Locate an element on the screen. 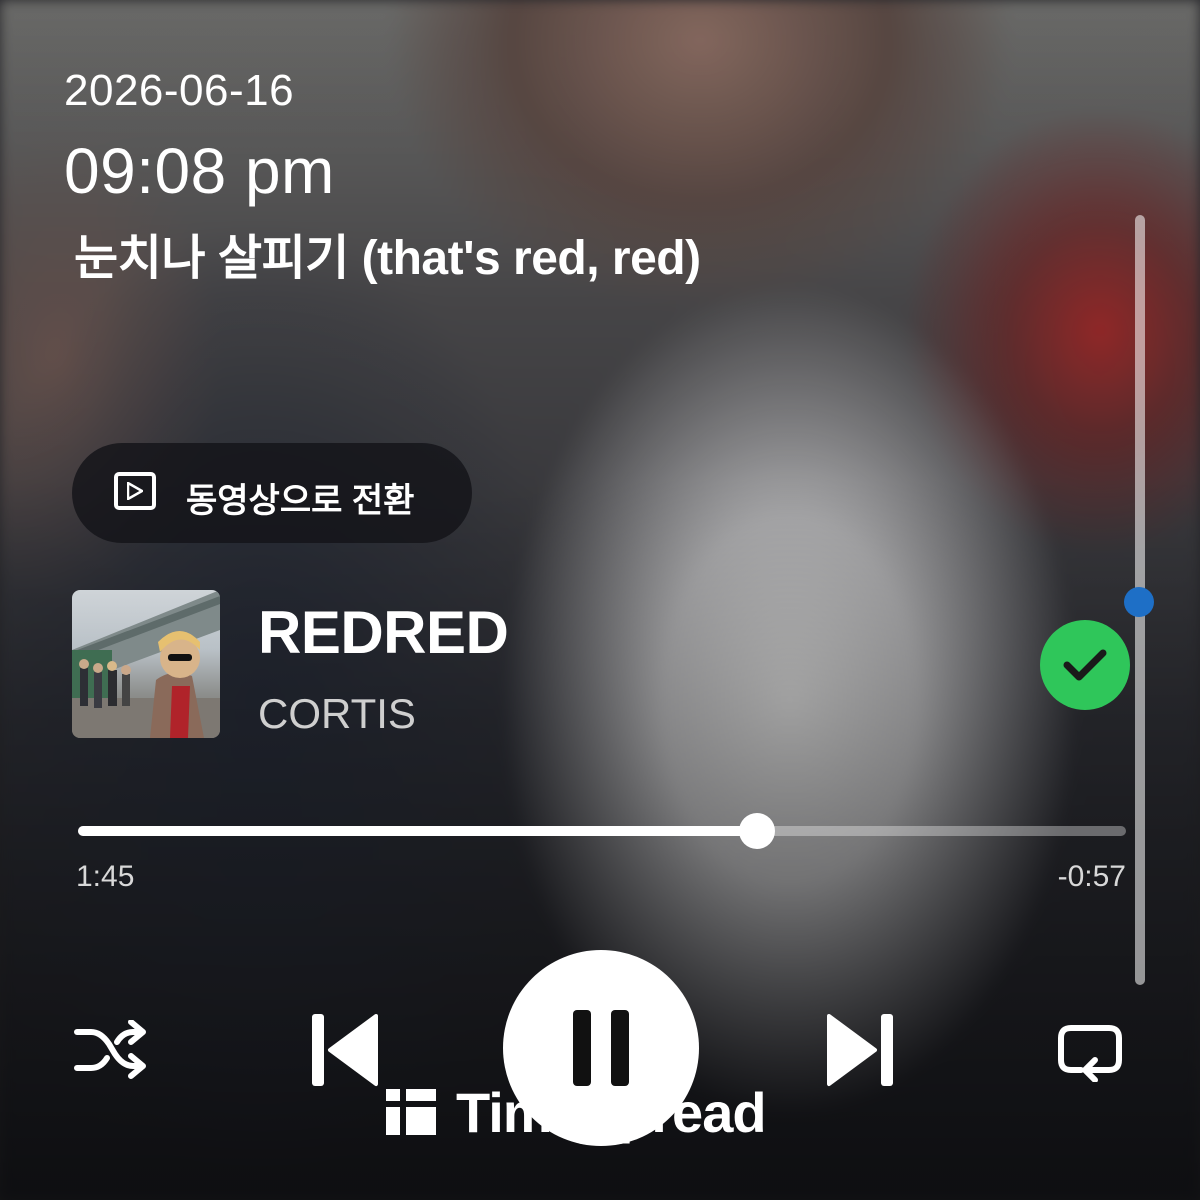 This screenshot has width=1200, height=1200. play-square-icon is located at coordinates (135, 491).